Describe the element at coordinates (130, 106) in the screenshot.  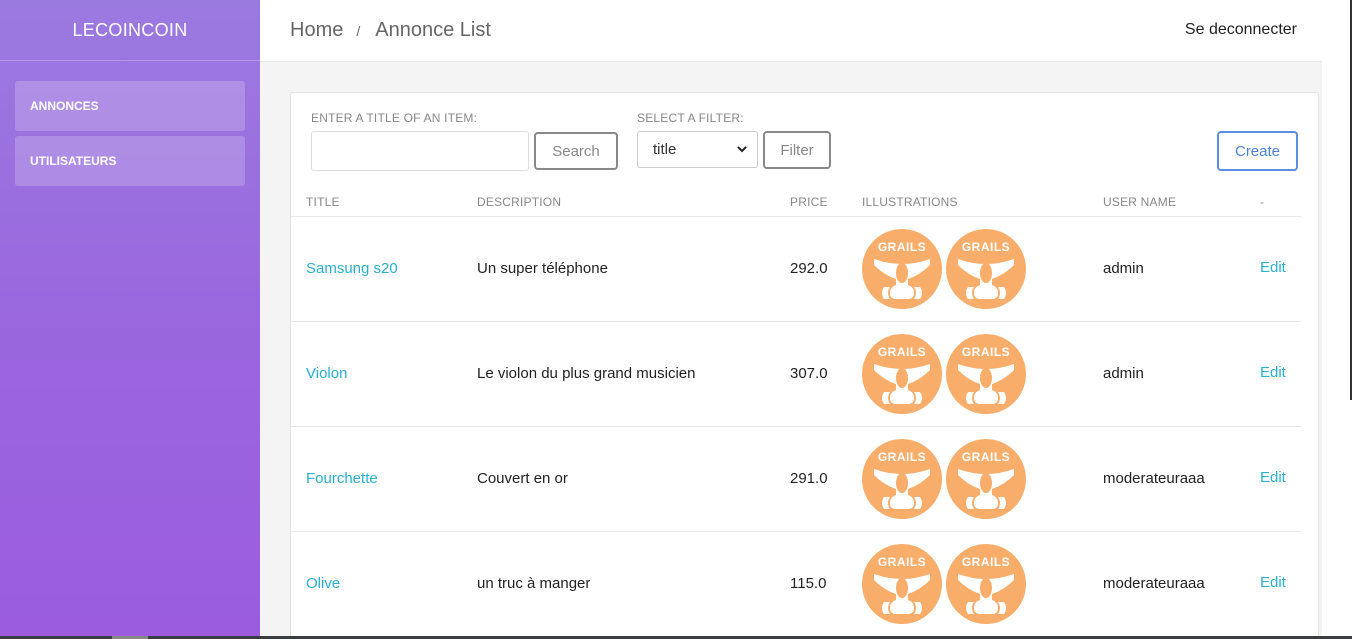
I see `sidebar-item-annonces: ANNONCES` at that location.